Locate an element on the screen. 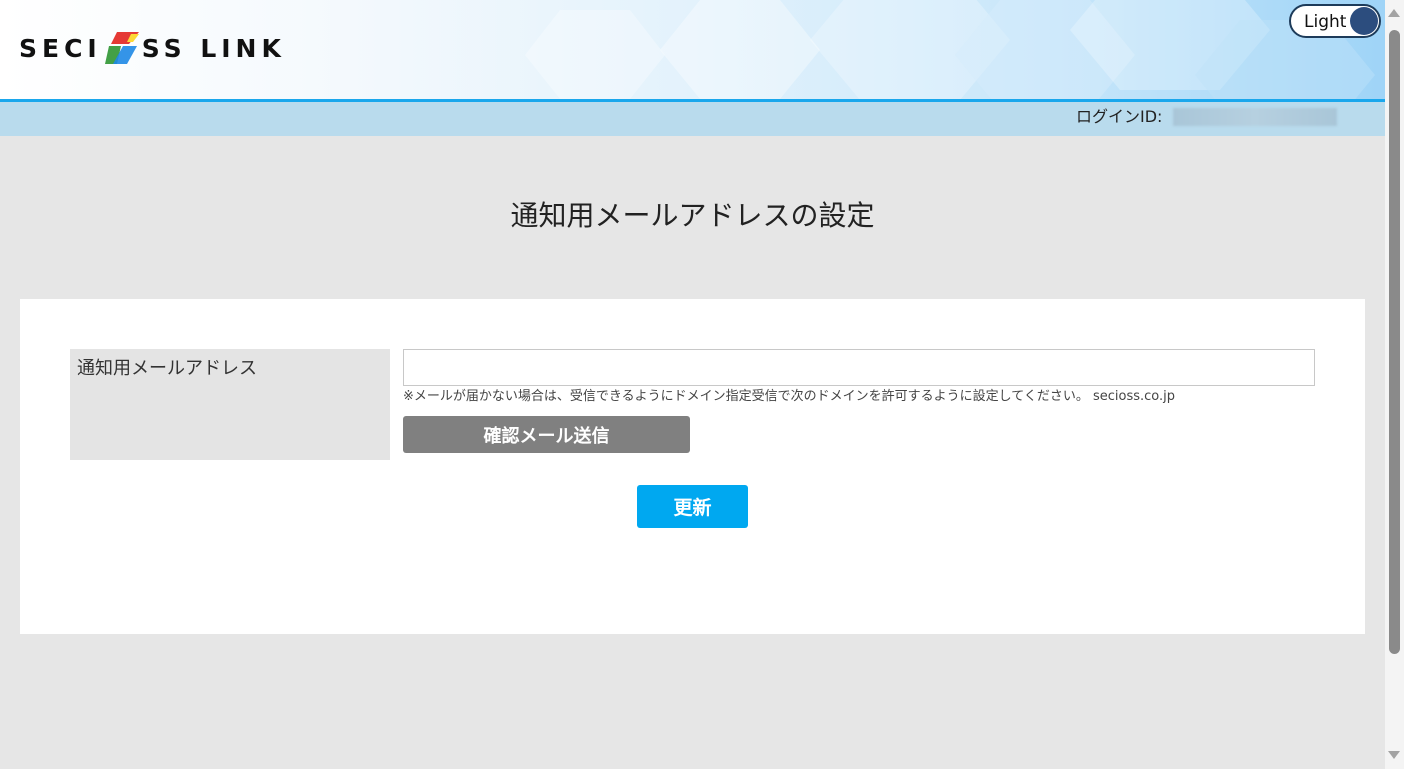 The width and height of the screenshot is (1404, 769). scroll-up-arrow-icon is located at coordinates (1394, 13).